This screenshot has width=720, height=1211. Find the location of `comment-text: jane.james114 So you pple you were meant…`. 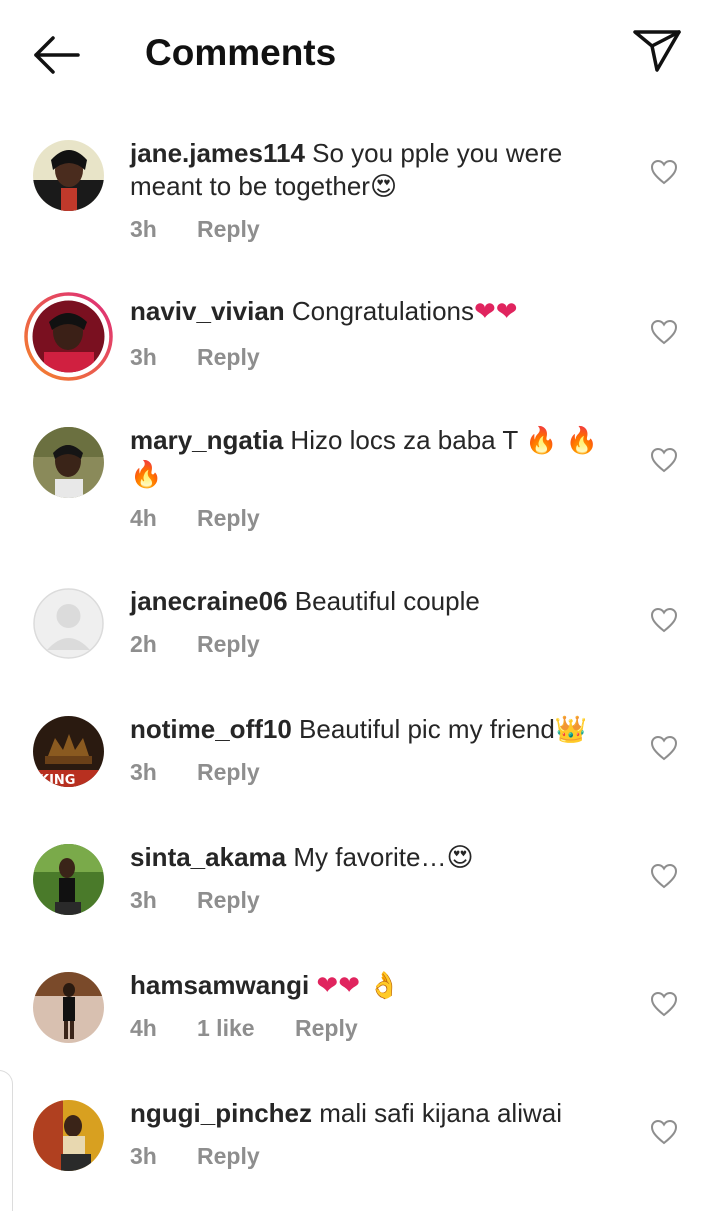

comment-text: jane.james114 So you pple you were meant… is located at coordinates (377, 170).